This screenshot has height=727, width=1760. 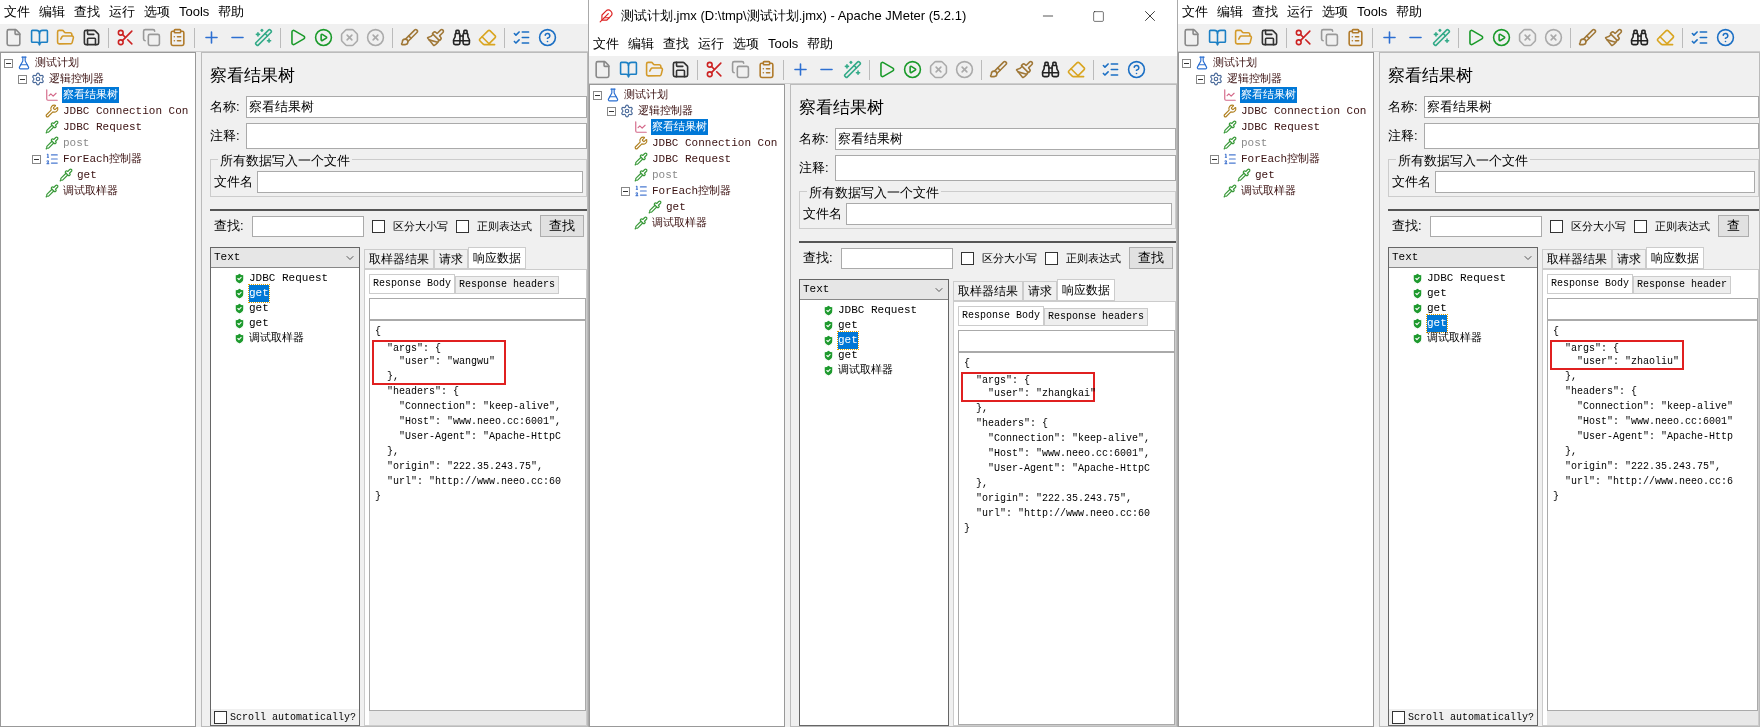 What do you see at coordinates (420, 182) in the screenshot?
I see `filename-field` at bounding box center [420, 182].